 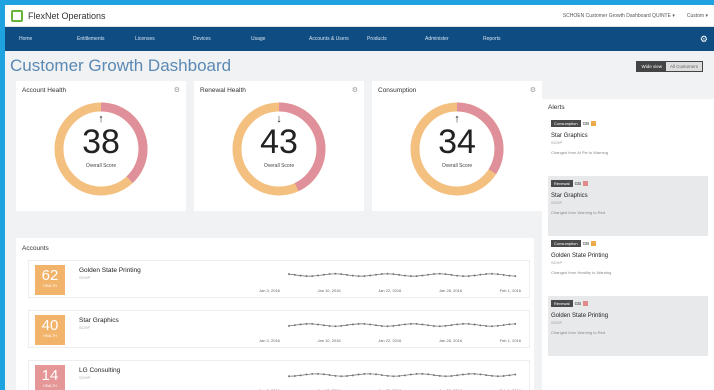 What do you see at coordinates (99, 320) in the screenshot?
I see `account-name: Star Graphics` at bounding box center [99, 320].